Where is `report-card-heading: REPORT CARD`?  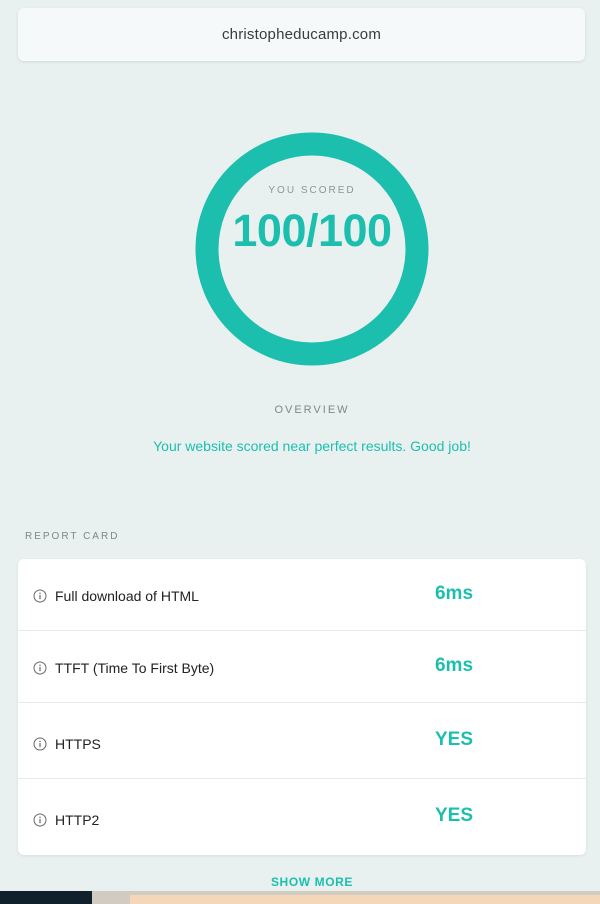 report-card-heading: REPORT CARD is located at coordinates (72, 536).